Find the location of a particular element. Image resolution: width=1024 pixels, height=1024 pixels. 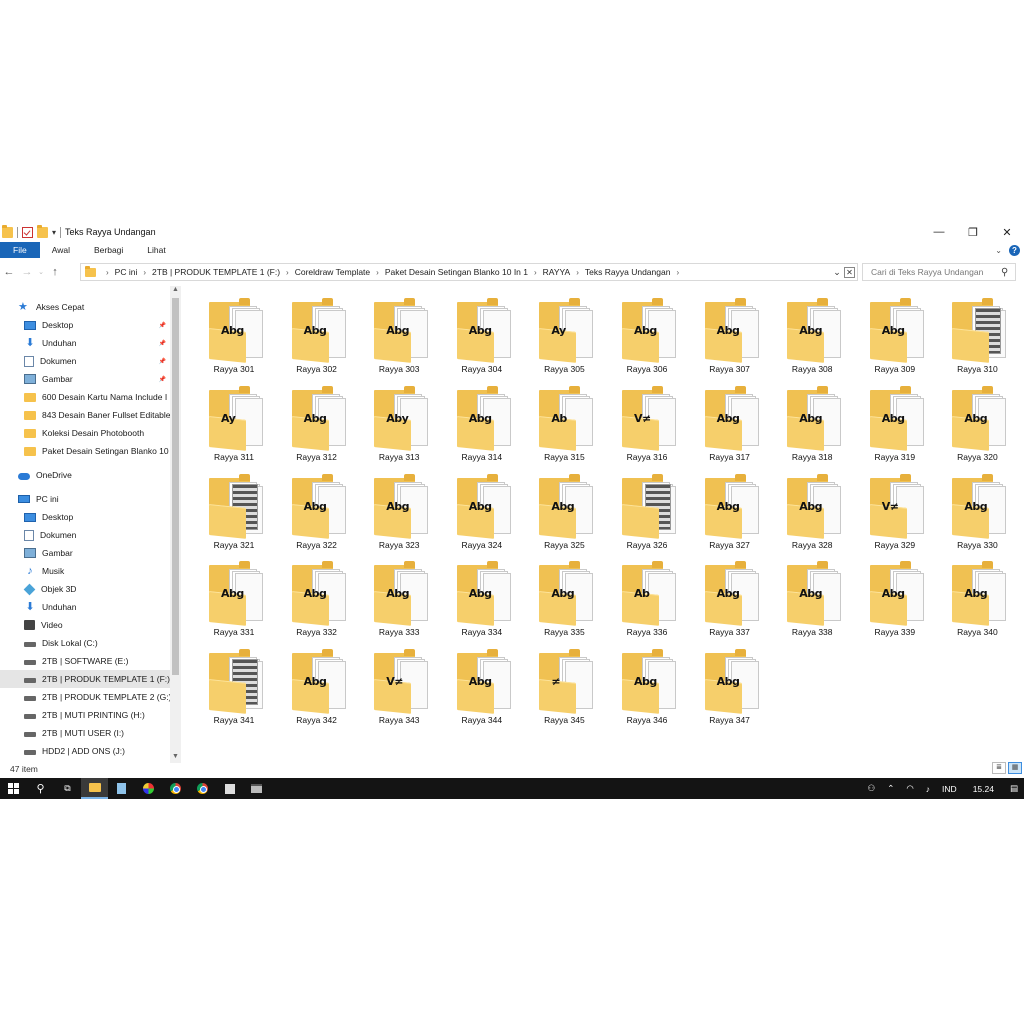

folder-item: Abg Rayya 346 is located at coordinates (647, 691).